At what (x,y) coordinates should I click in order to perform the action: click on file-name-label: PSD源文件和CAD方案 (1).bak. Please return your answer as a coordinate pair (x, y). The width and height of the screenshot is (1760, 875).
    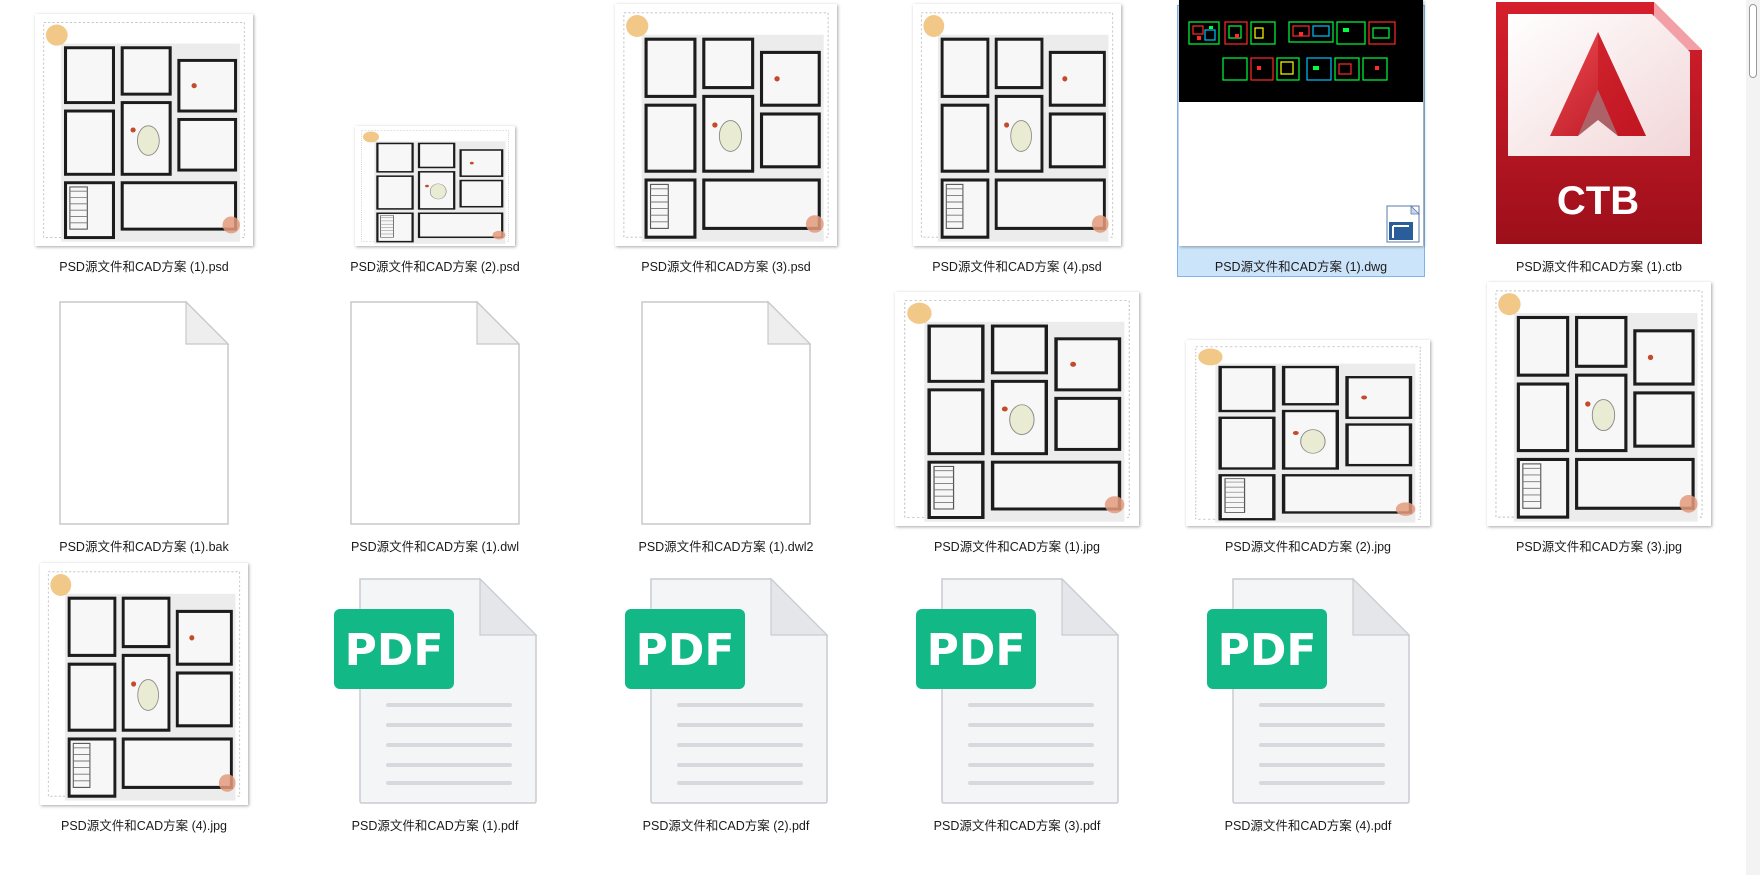
    Looking at the image, I should click on (144, 547).